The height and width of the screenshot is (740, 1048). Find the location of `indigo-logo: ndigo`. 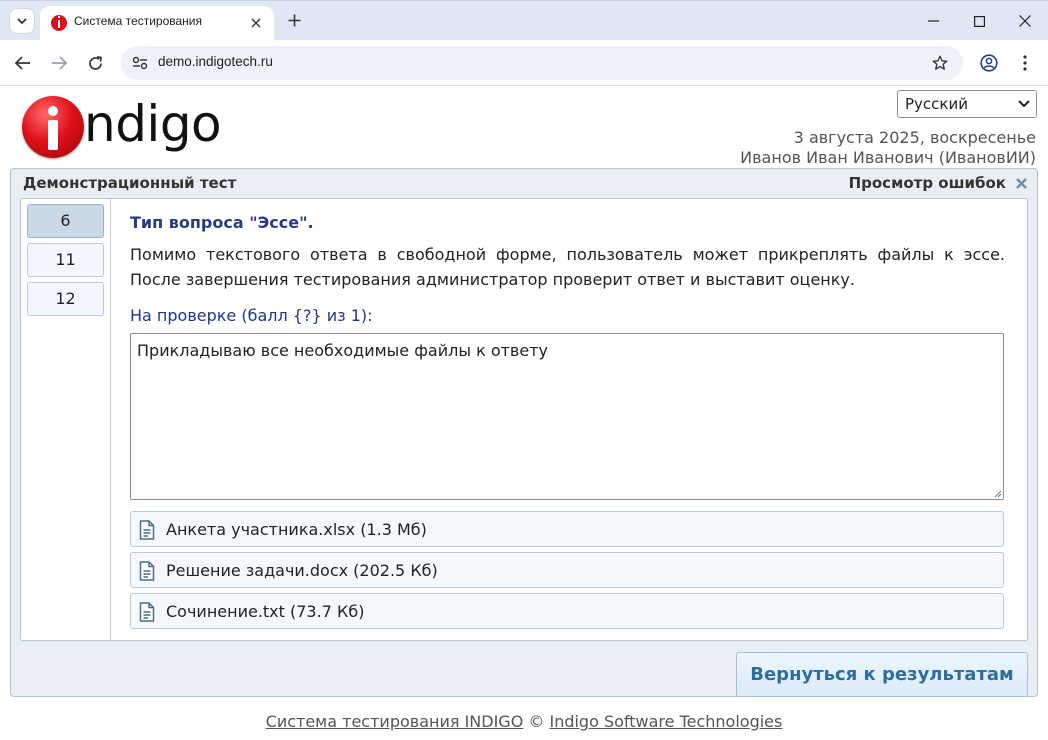

indigo-logo: ndigo is located at coordinates (134, 128).